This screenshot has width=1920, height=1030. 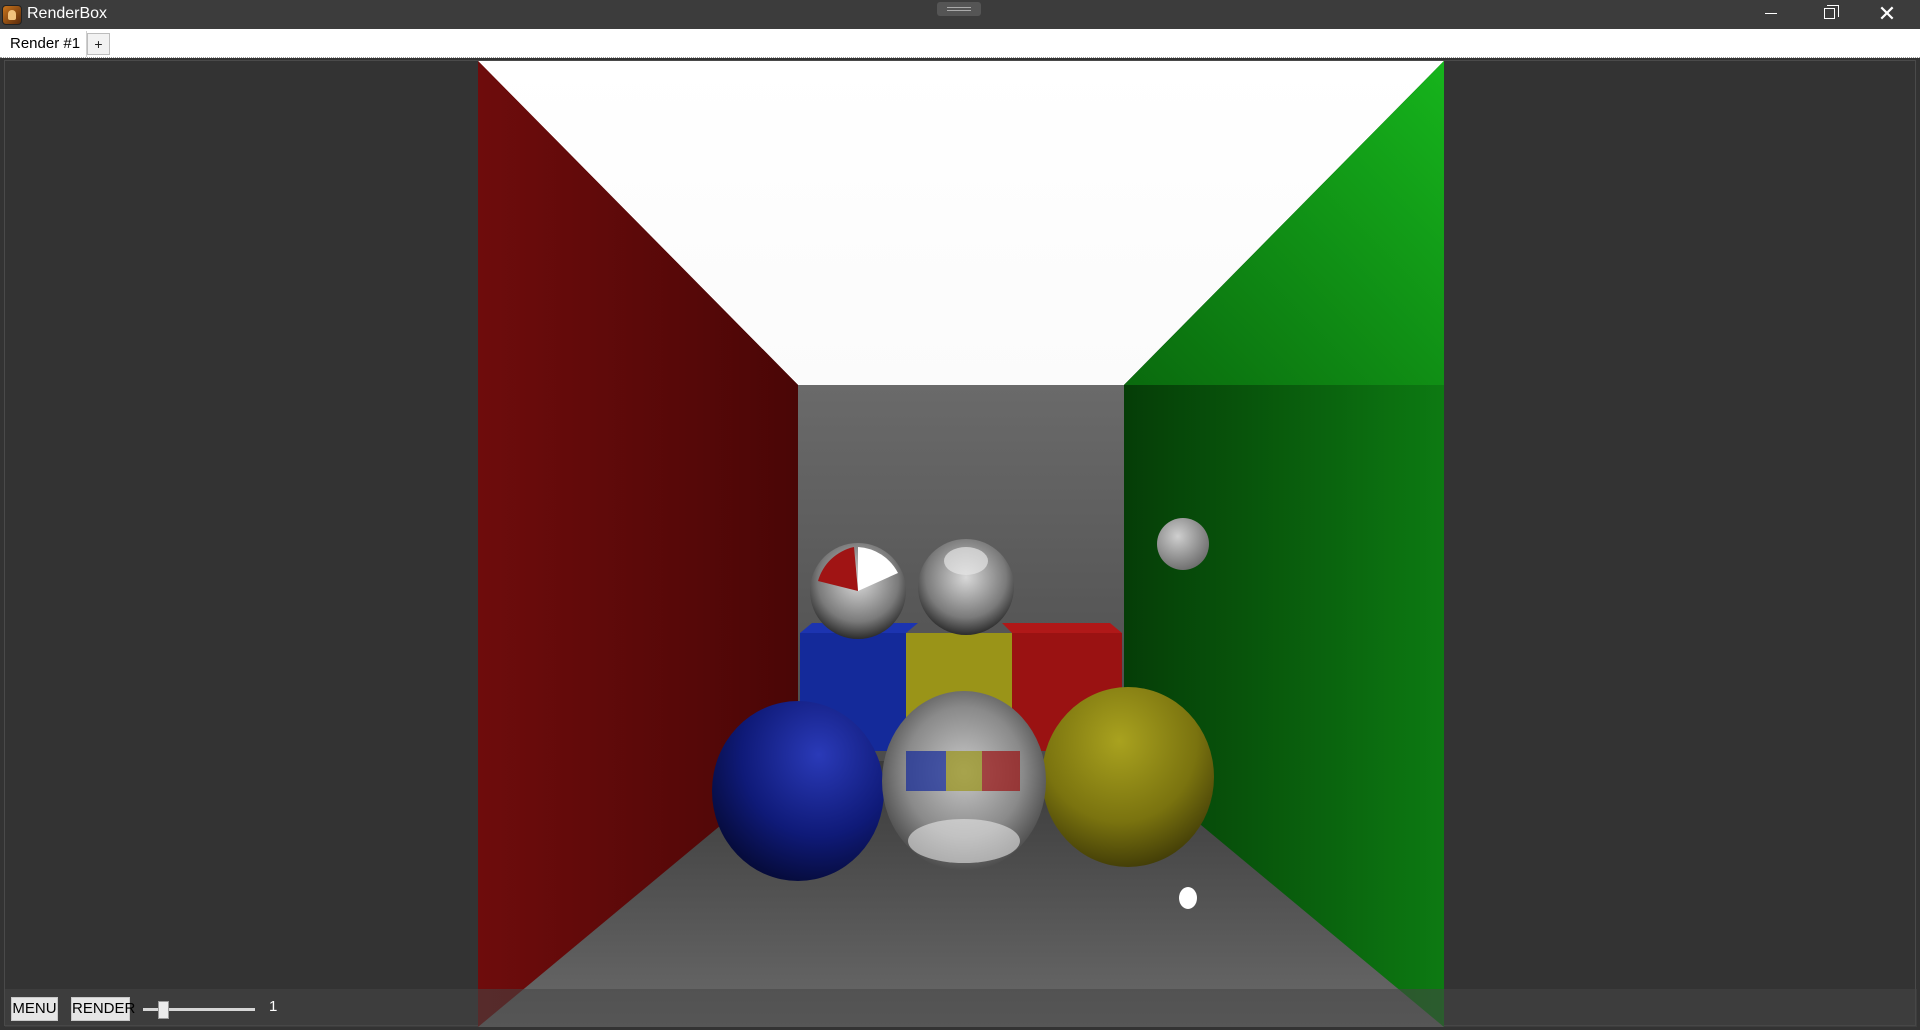 What do you see at coordinates (273, 1006) in the screenshot?
I see `slider-value: 1` at bounding box center [273, 1006].